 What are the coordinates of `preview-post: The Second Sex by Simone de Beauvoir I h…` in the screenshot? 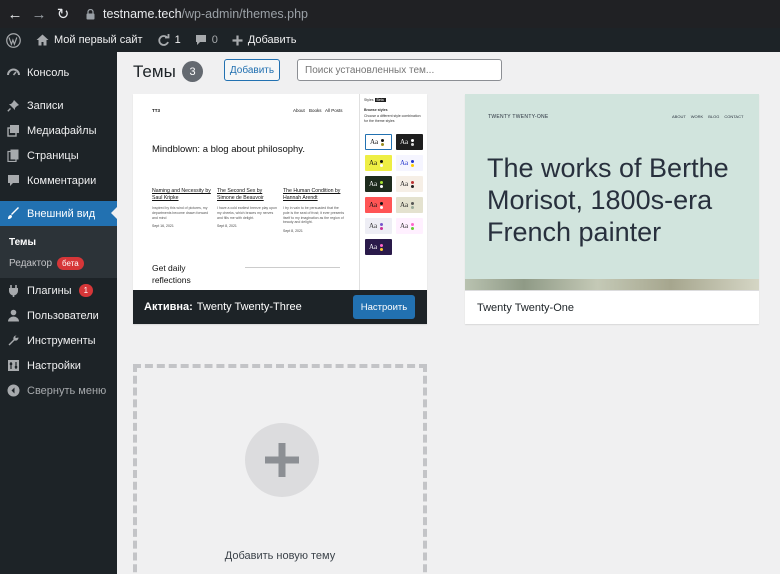 It's located at (248, 208).